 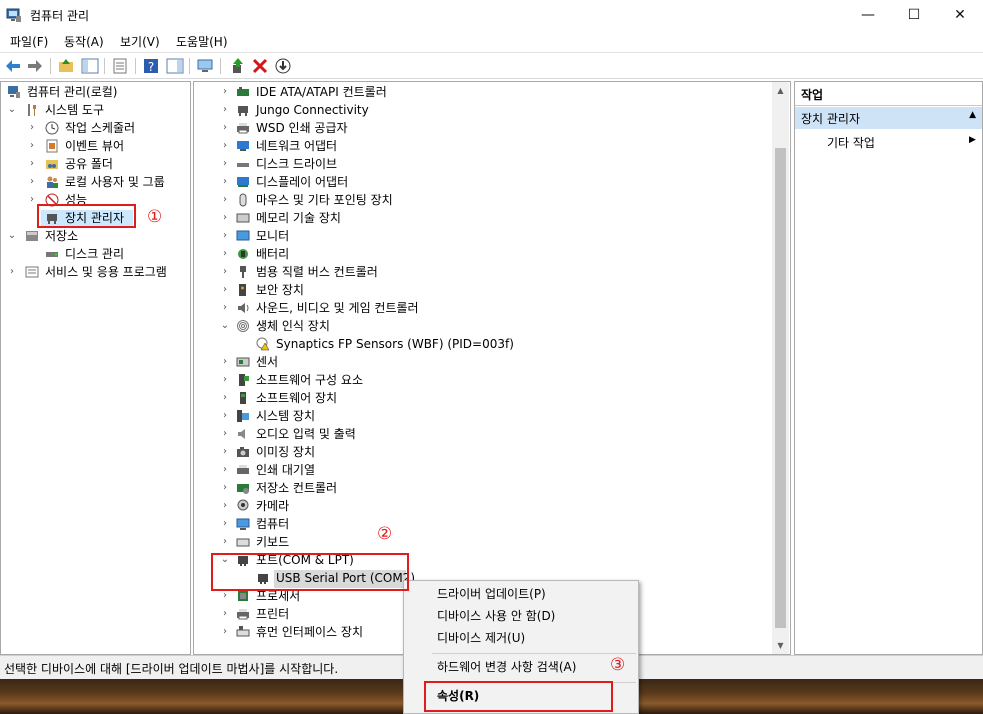 I want to click on scrollbar-thumb, so click(x=780, y=388).